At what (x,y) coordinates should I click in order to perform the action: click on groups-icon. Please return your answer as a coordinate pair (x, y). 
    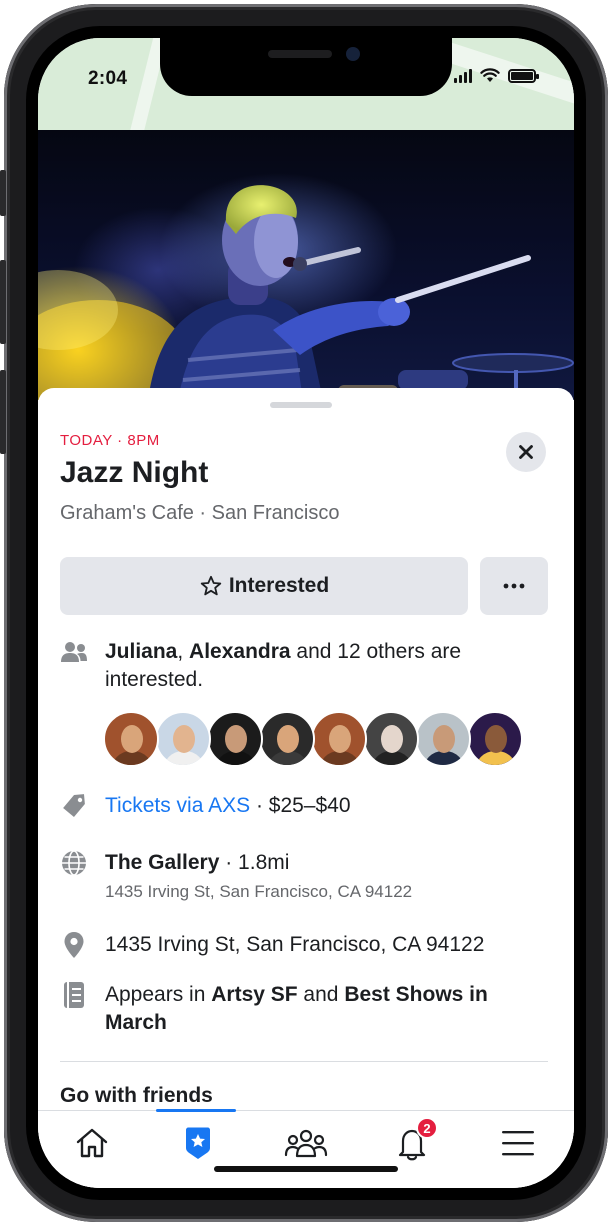
    Looking at the image, I should click on (306, 1143).